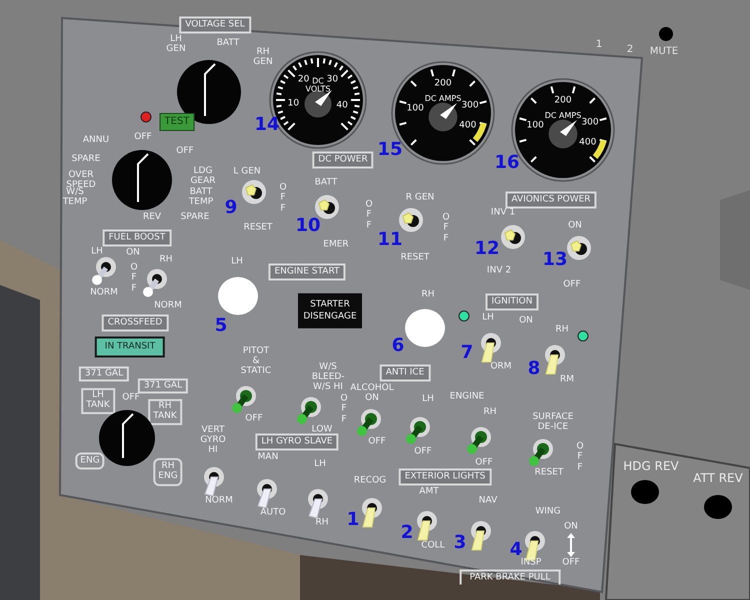 This screenshot has height=600, width=750. What do you see at coordinates (221, 326) in the screenshot?
I see `callout-number: 5` at bounding box center [221, 326].